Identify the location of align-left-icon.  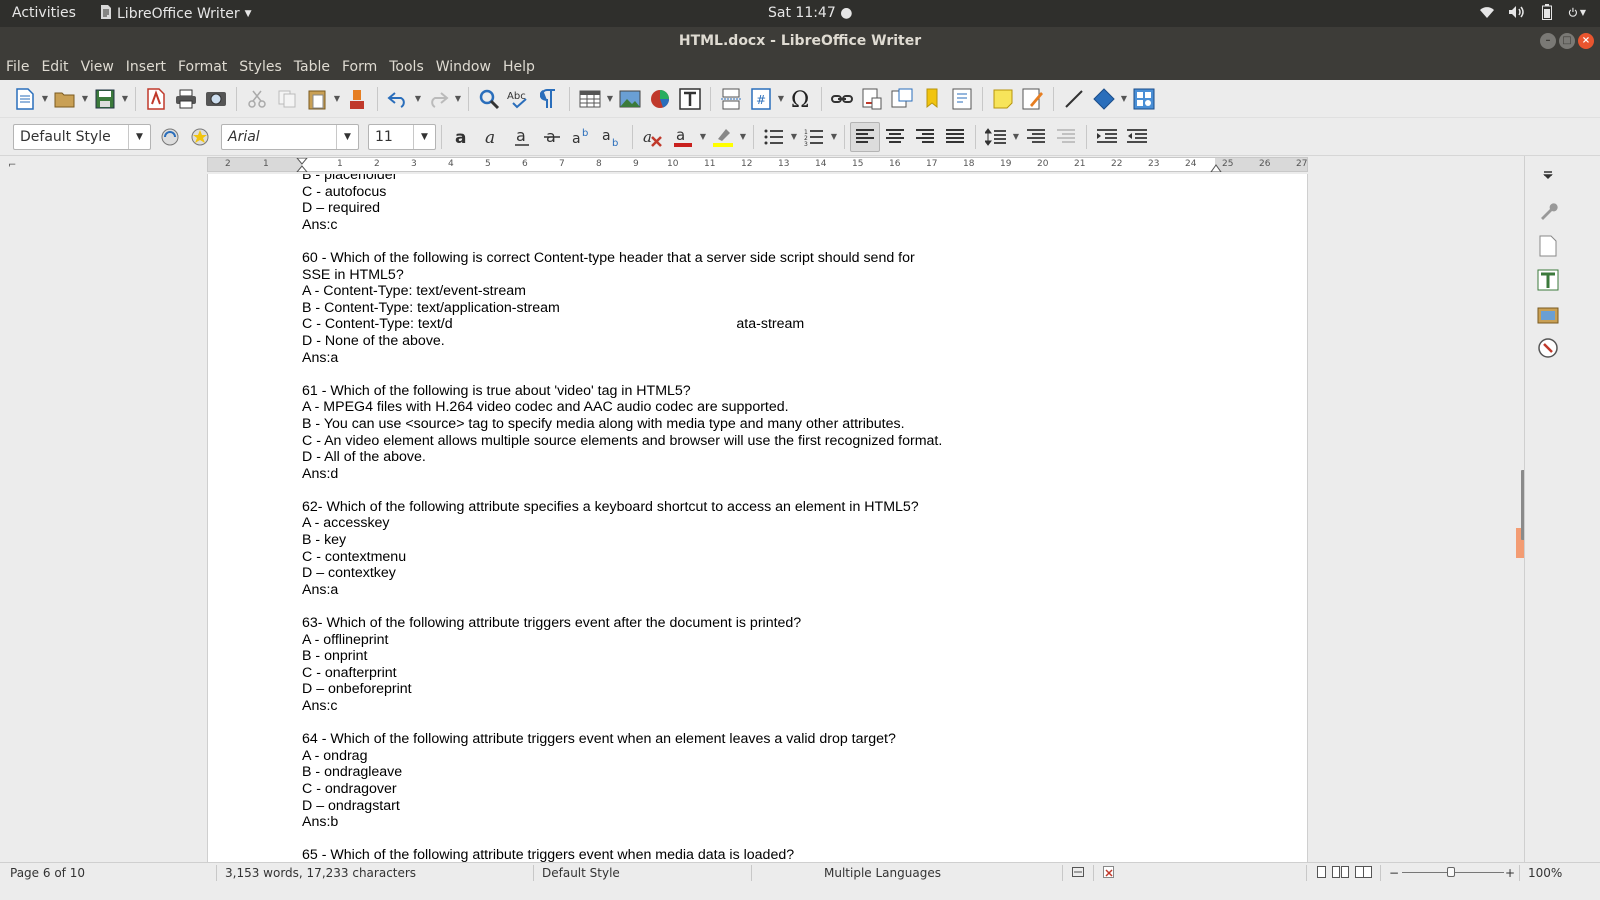
(865, 136).